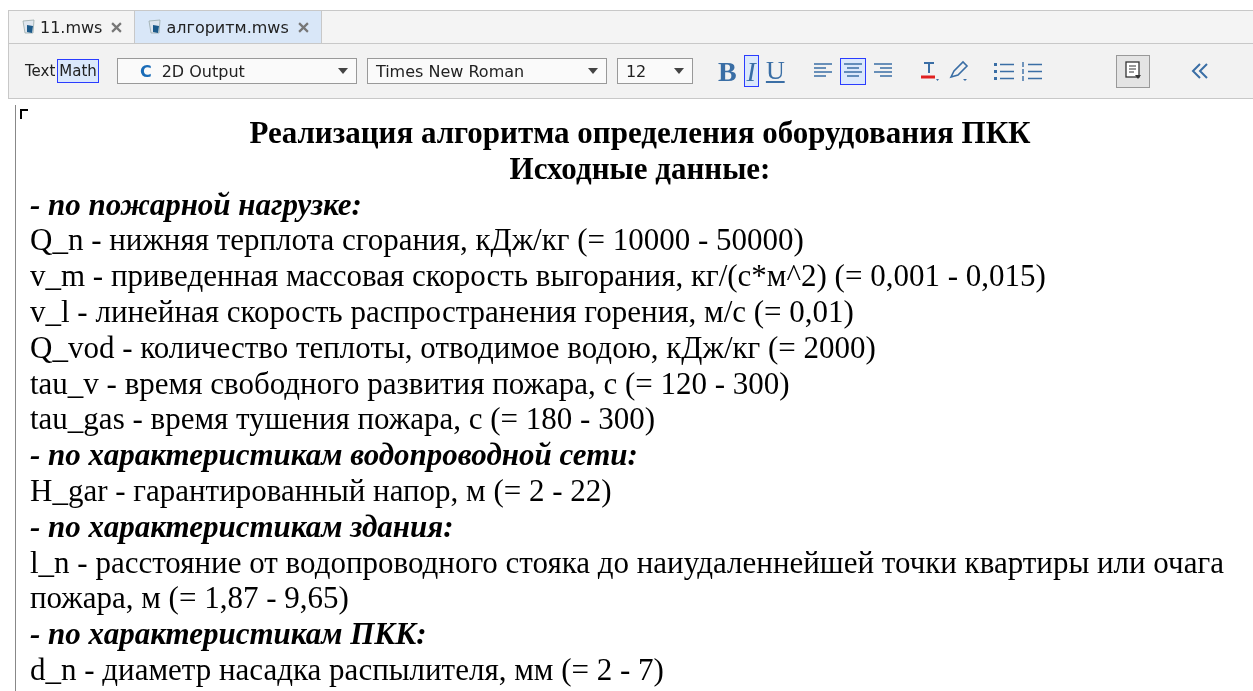  What do you see at coordinates (453, 347) in the screenshot?
I see `paragraph-text: Q_vod - количество теплоты, отводимое водою, кДж/кг (= 2000)` at bounding box center [453, 347].